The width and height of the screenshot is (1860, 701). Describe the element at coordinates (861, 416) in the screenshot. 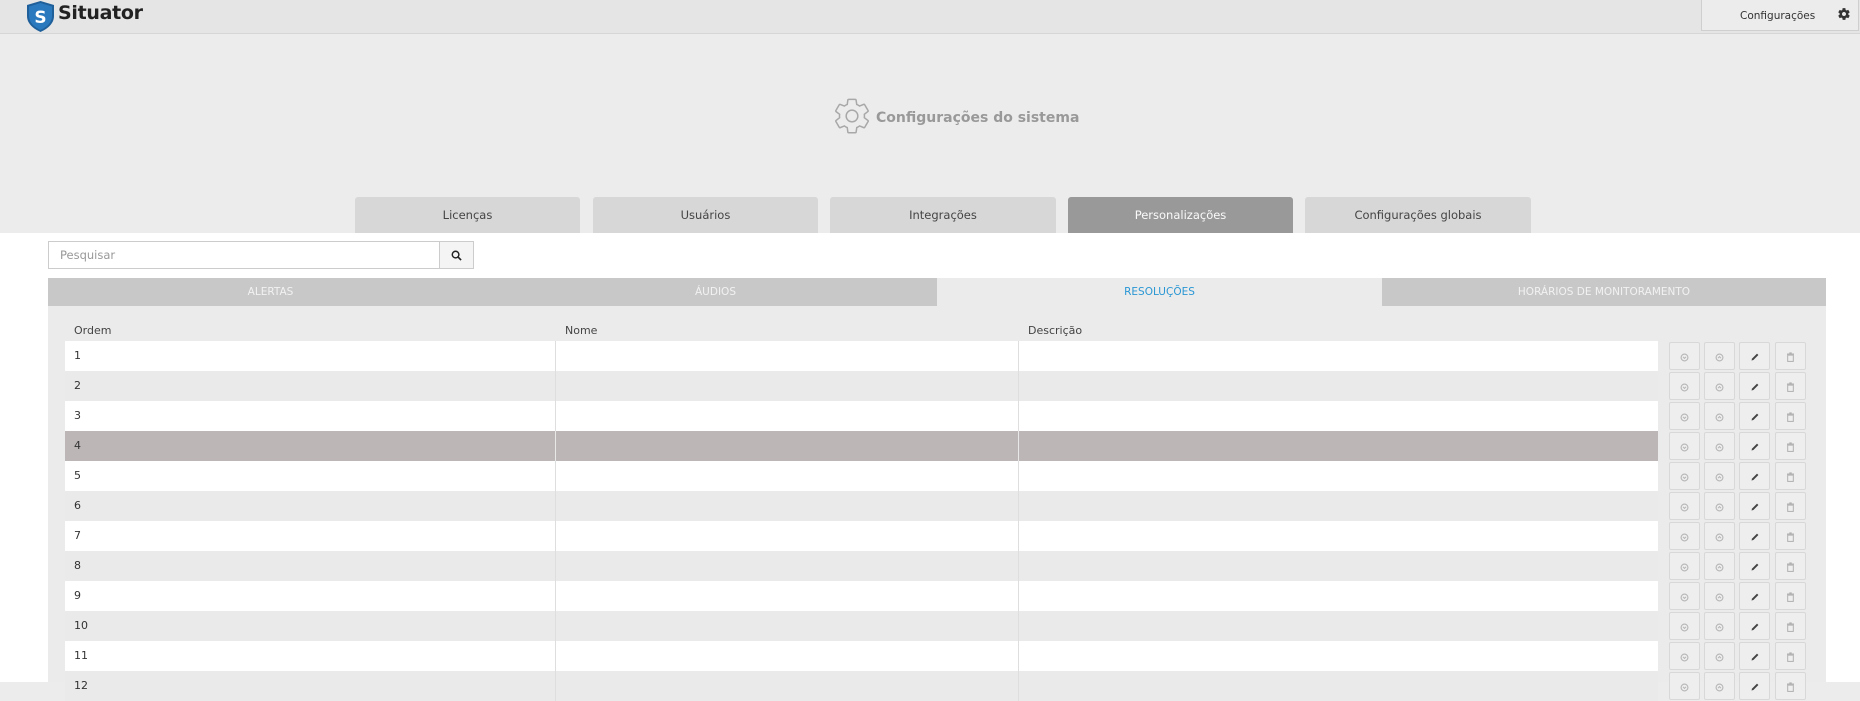

I see `table-row: 3` at that location.